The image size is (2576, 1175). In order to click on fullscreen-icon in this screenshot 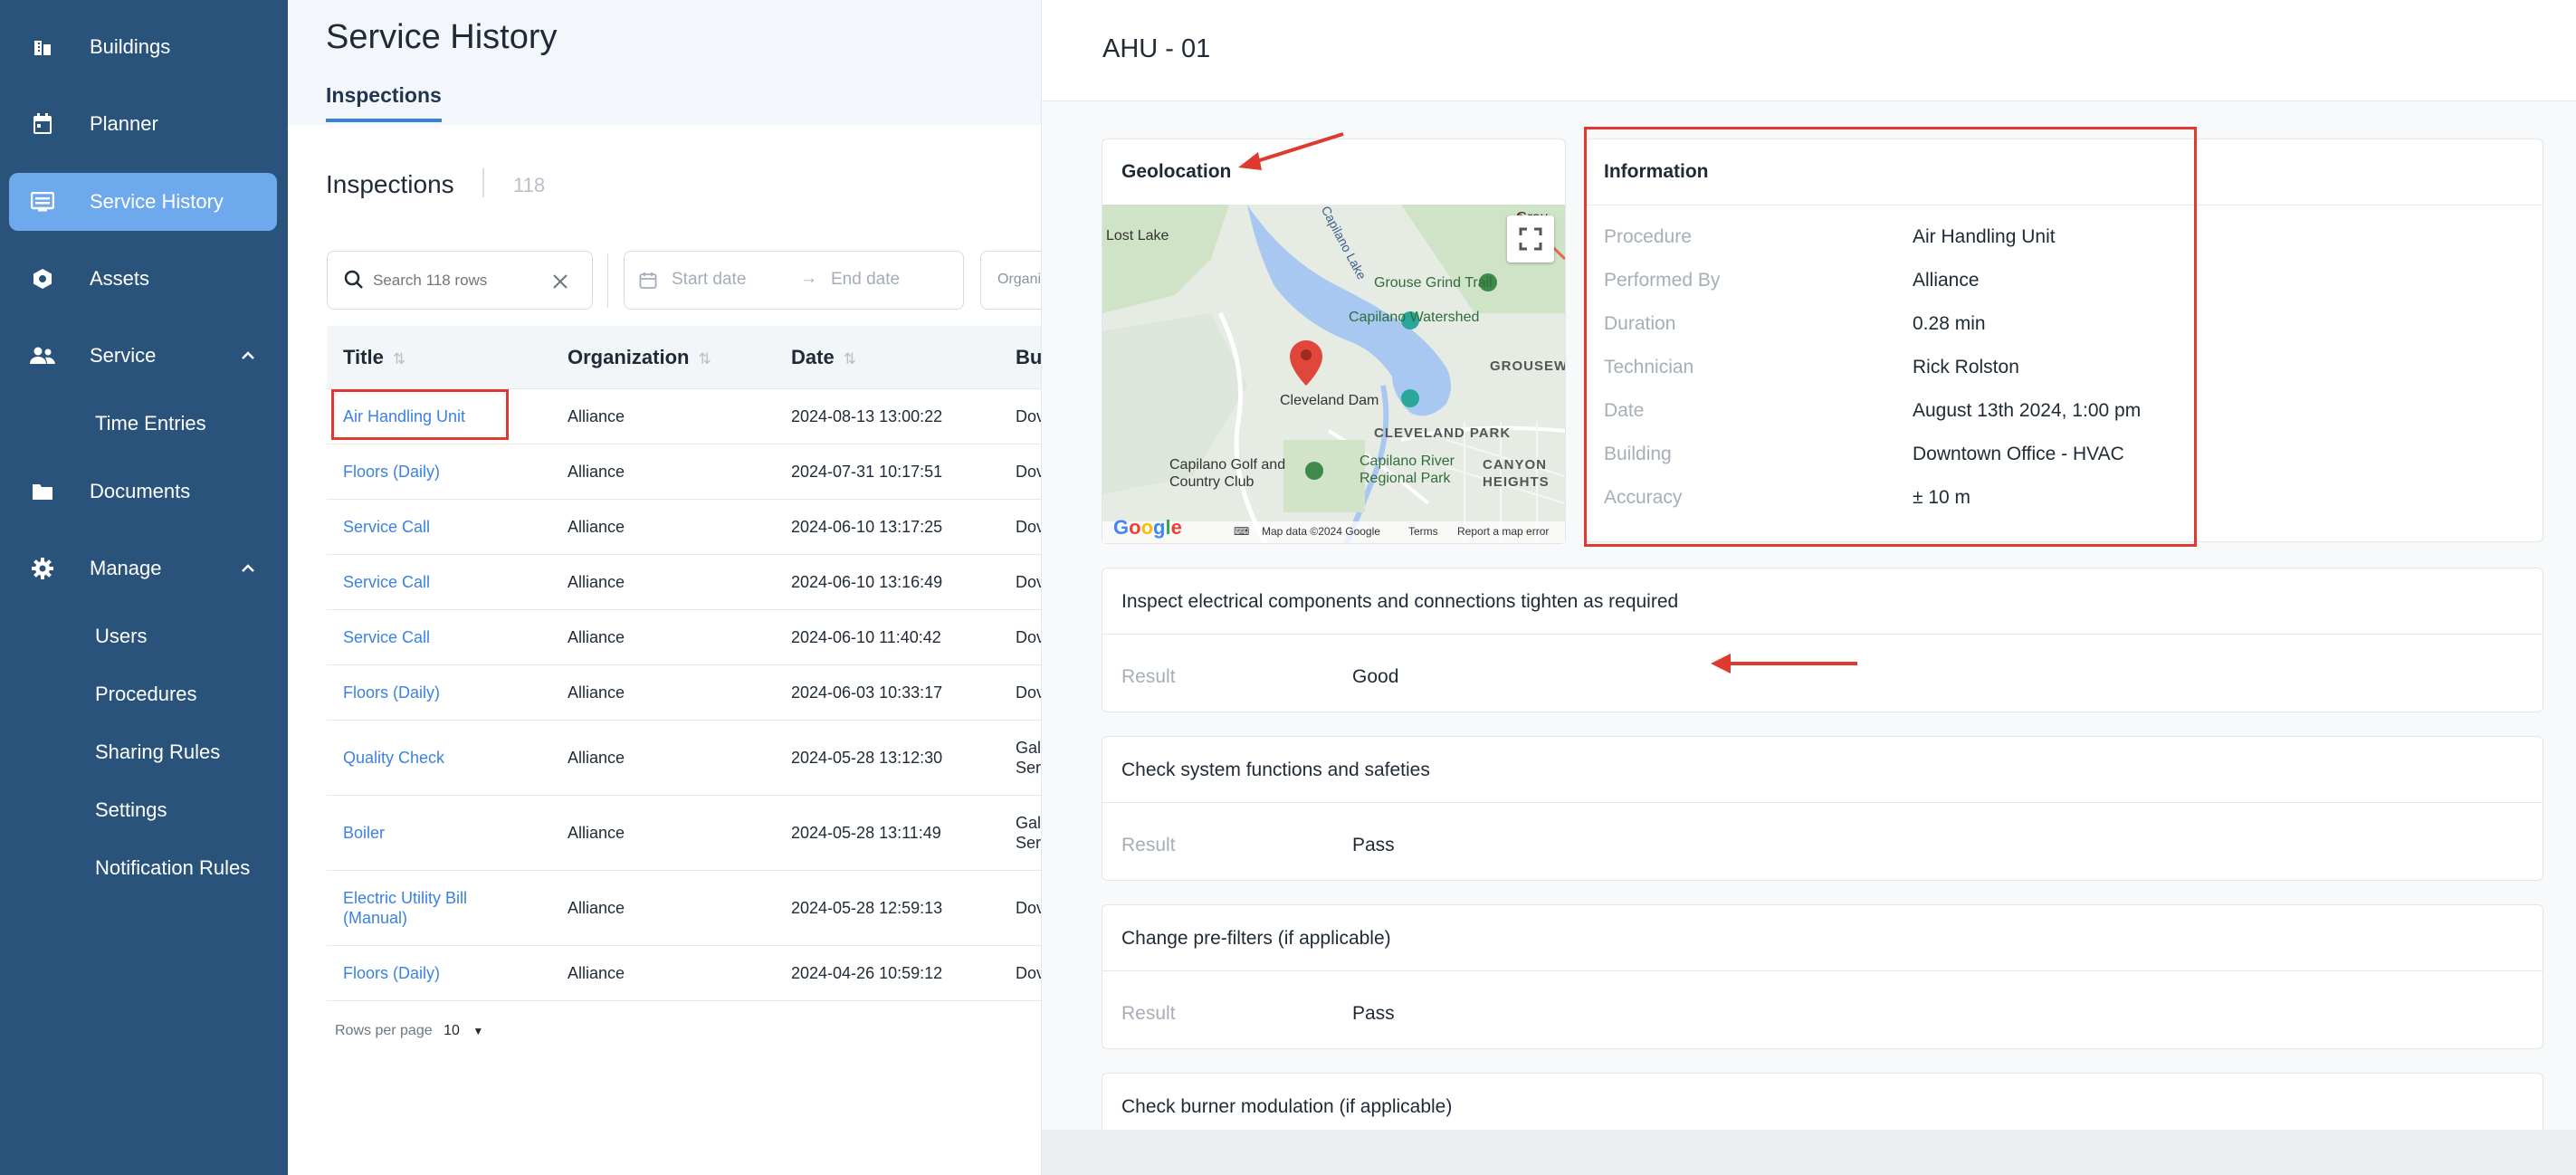, I will do `click(1530, 239)`.